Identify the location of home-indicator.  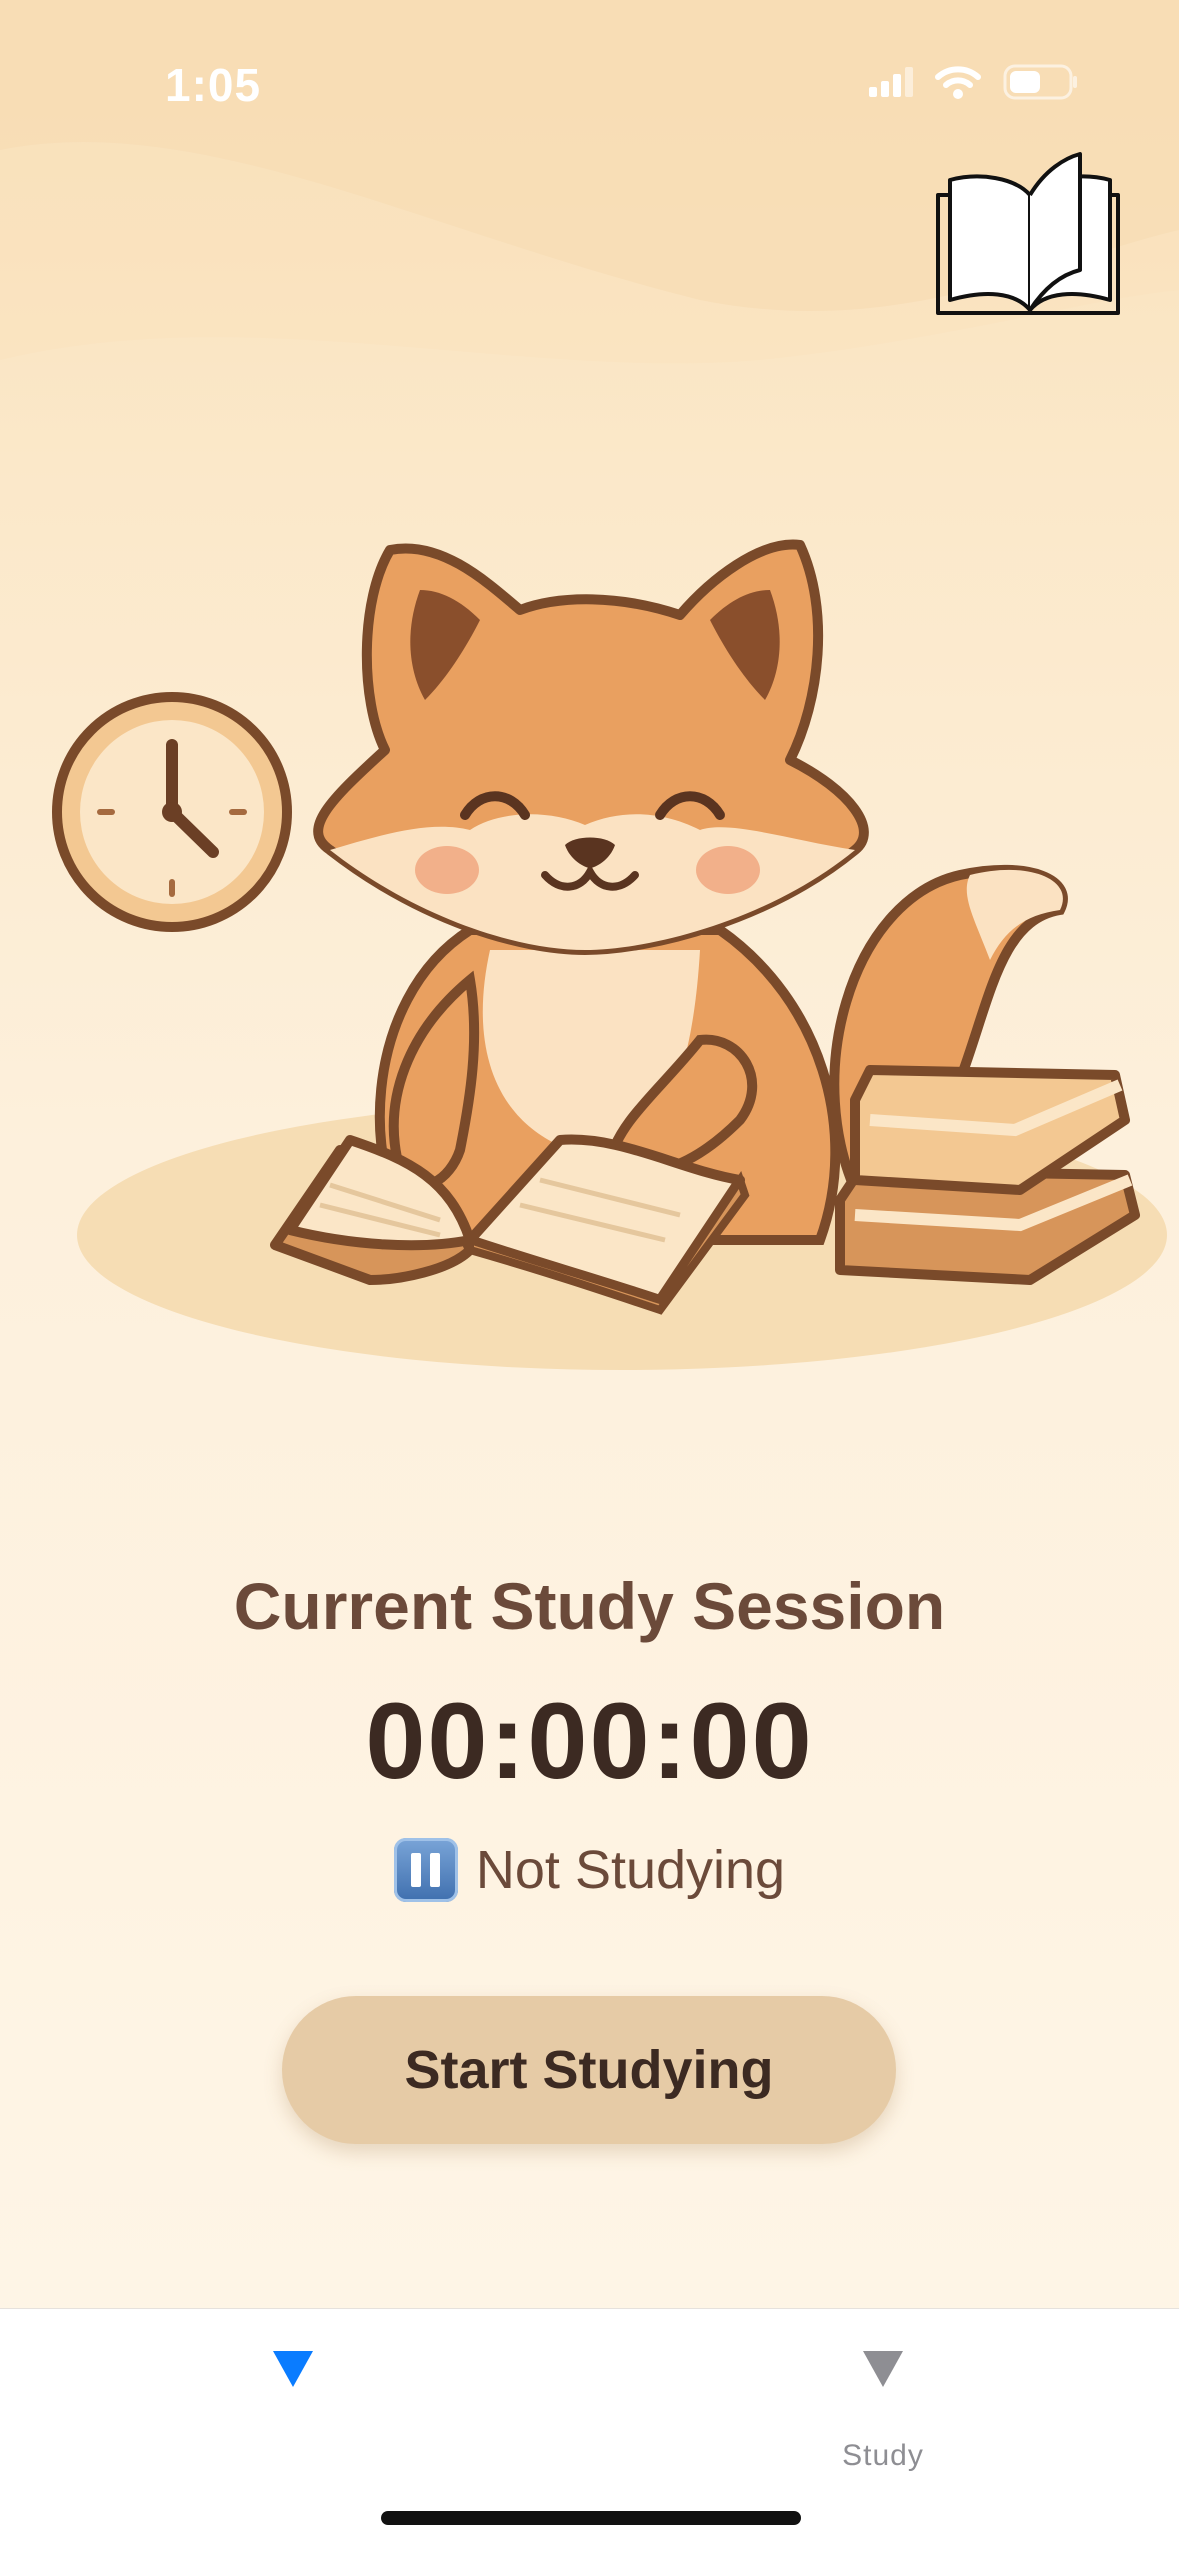
(591, 2518).